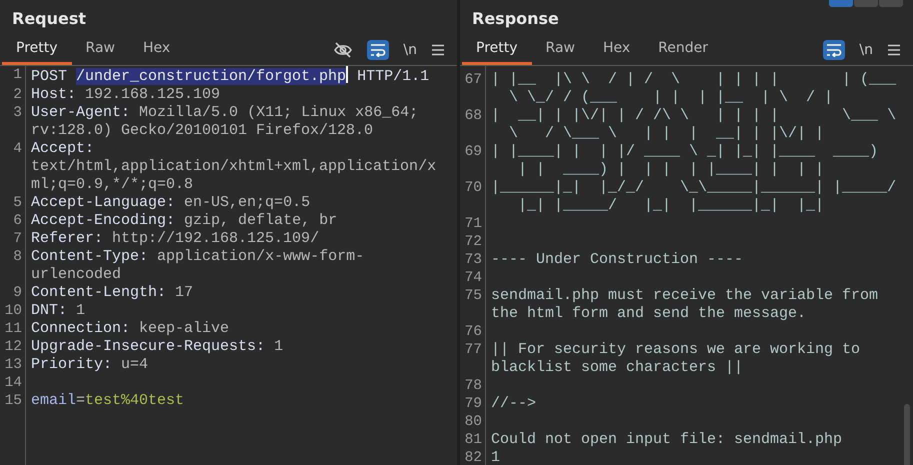 This screenshot has width=913, height=465. I want to click on code-line: POST /under_construction/forgot.php HTTP/1.1, so click(230, 76).